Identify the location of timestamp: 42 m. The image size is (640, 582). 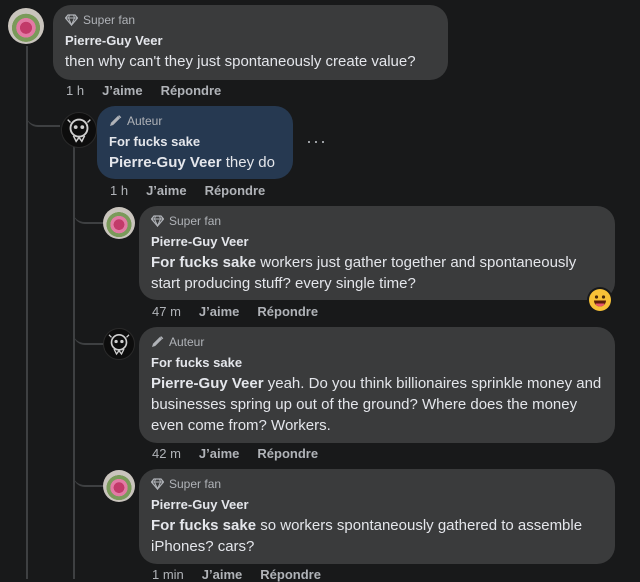
(166, 453).